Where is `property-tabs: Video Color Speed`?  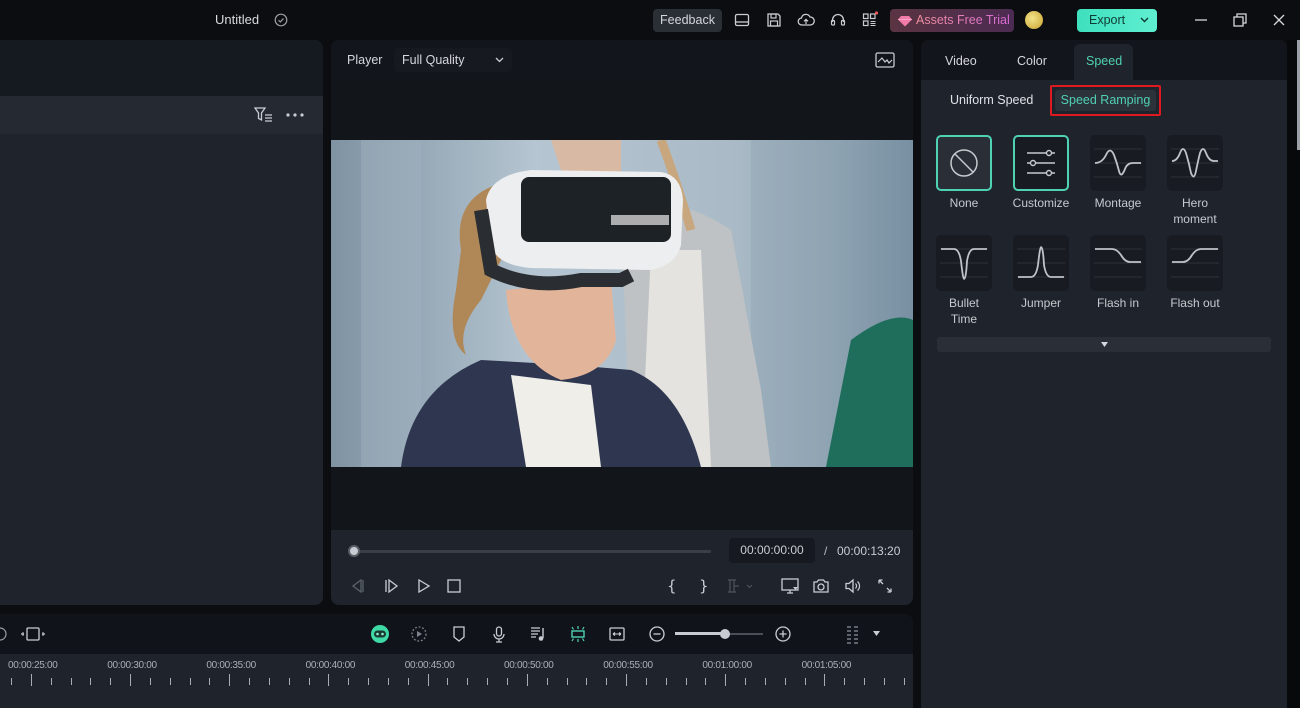
property-tabs: Video Color Speed is located at coordinates (1104, 60).